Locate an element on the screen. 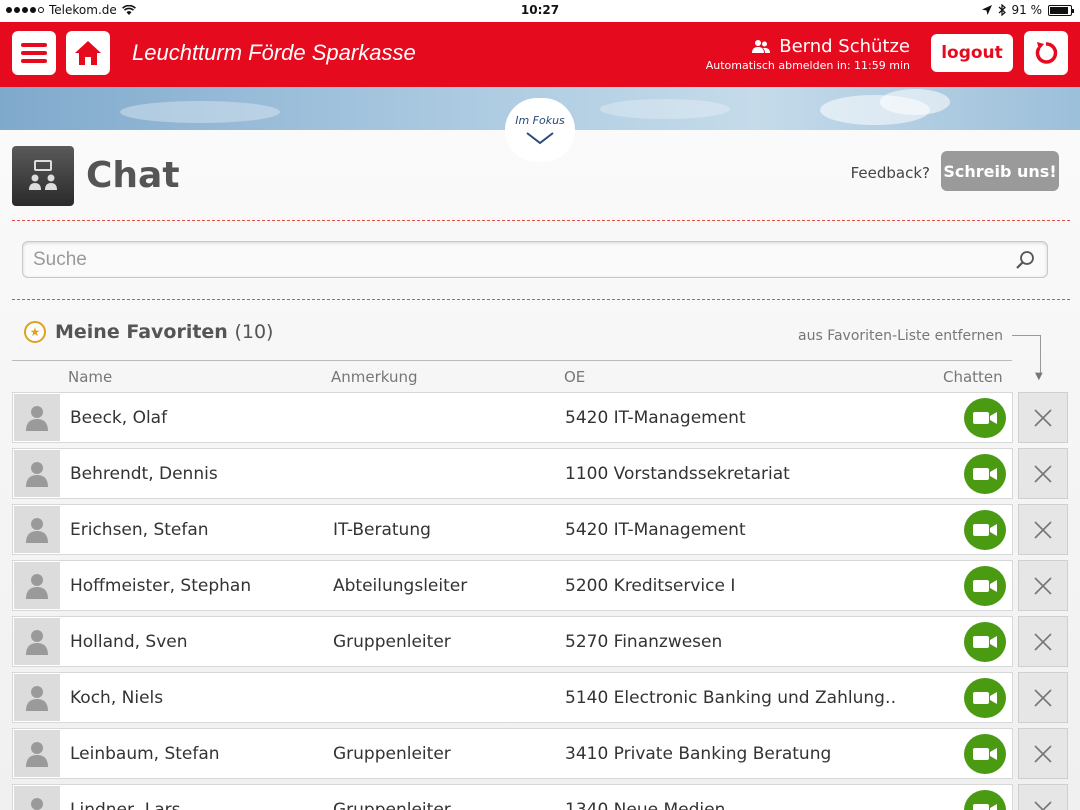  contact-row: Beeck, Olaf 5420 IT-Management is located at coordinates (512, 417).